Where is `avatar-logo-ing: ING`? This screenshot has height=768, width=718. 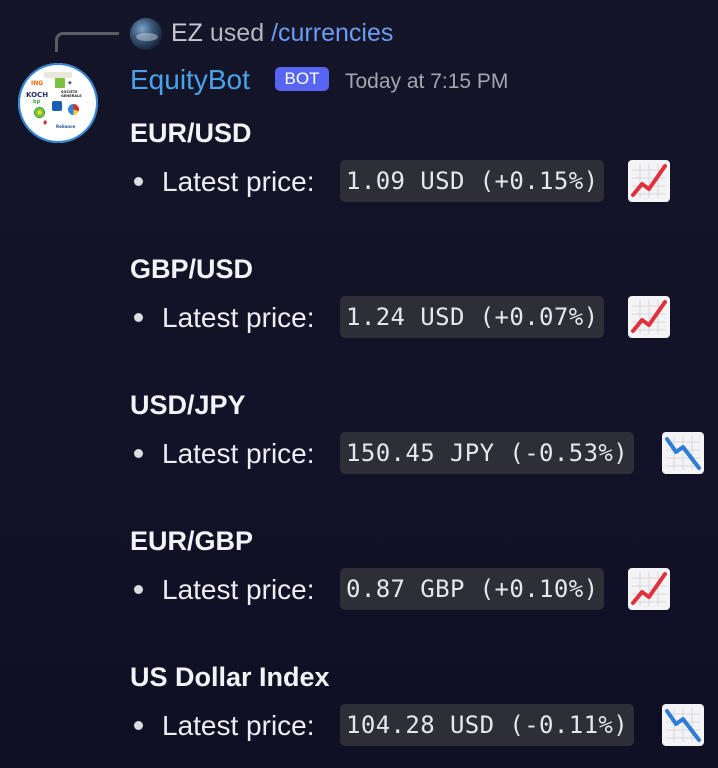 avatar-logo-ing: ING is located at coordinates (37, 83).